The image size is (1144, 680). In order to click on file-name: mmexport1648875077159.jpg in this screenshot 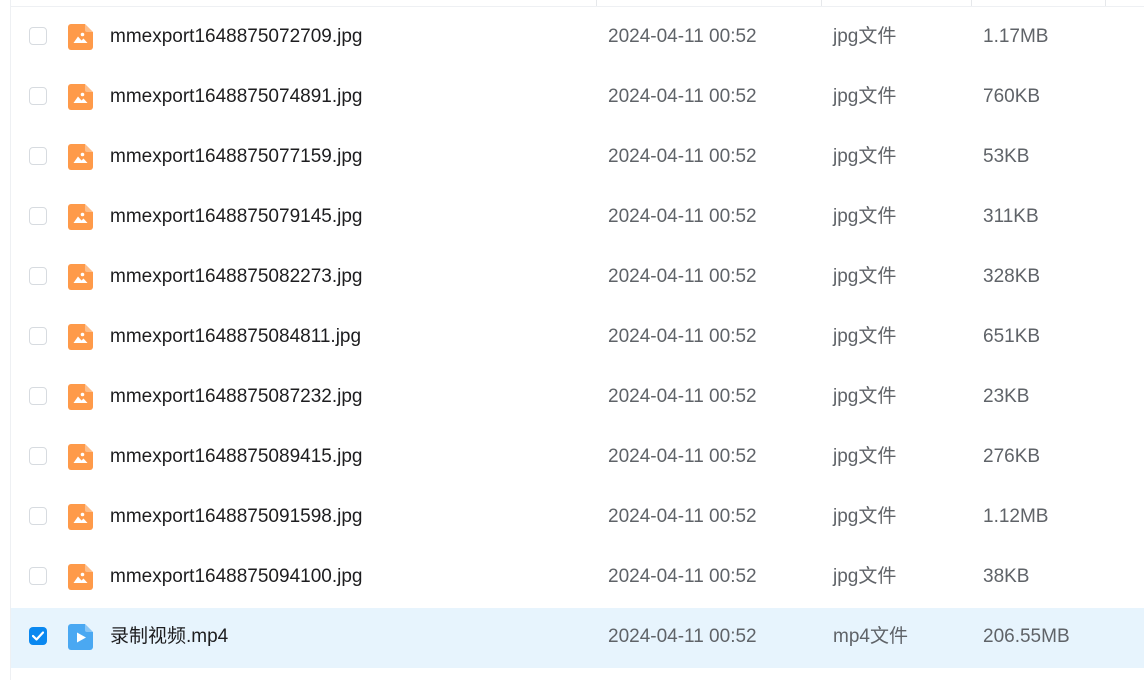, I will do `click(236, 157)`.